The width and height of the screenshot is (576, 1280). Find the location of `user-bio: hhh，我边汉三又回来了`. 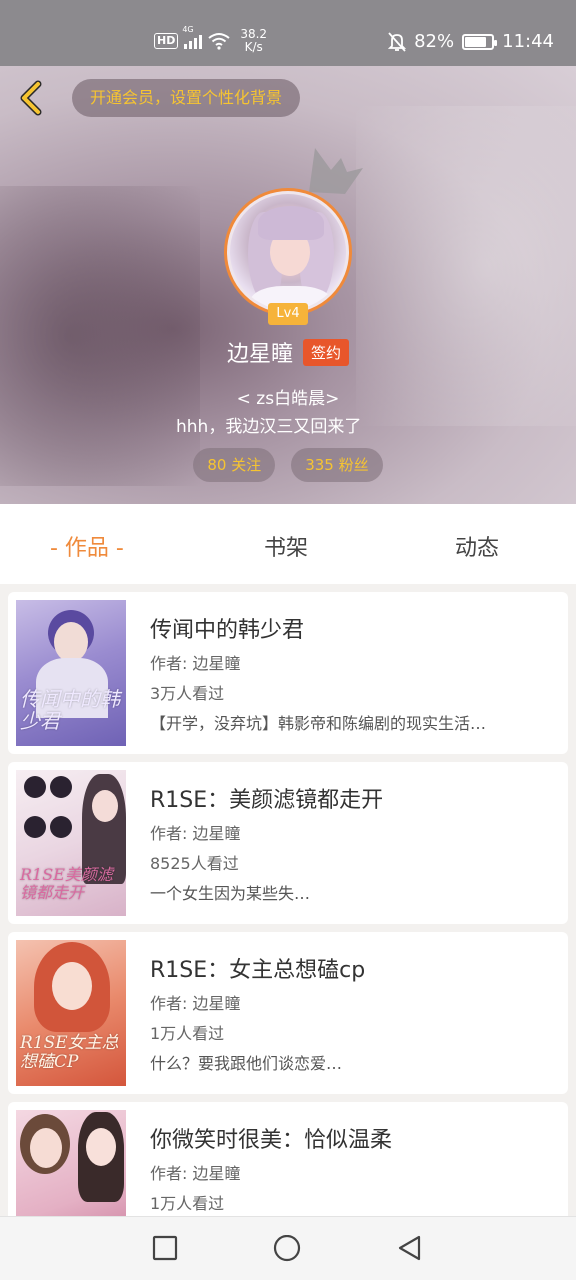

user-bio: hhh，我边汉三又回来了 is located at coordinates (269, 427).